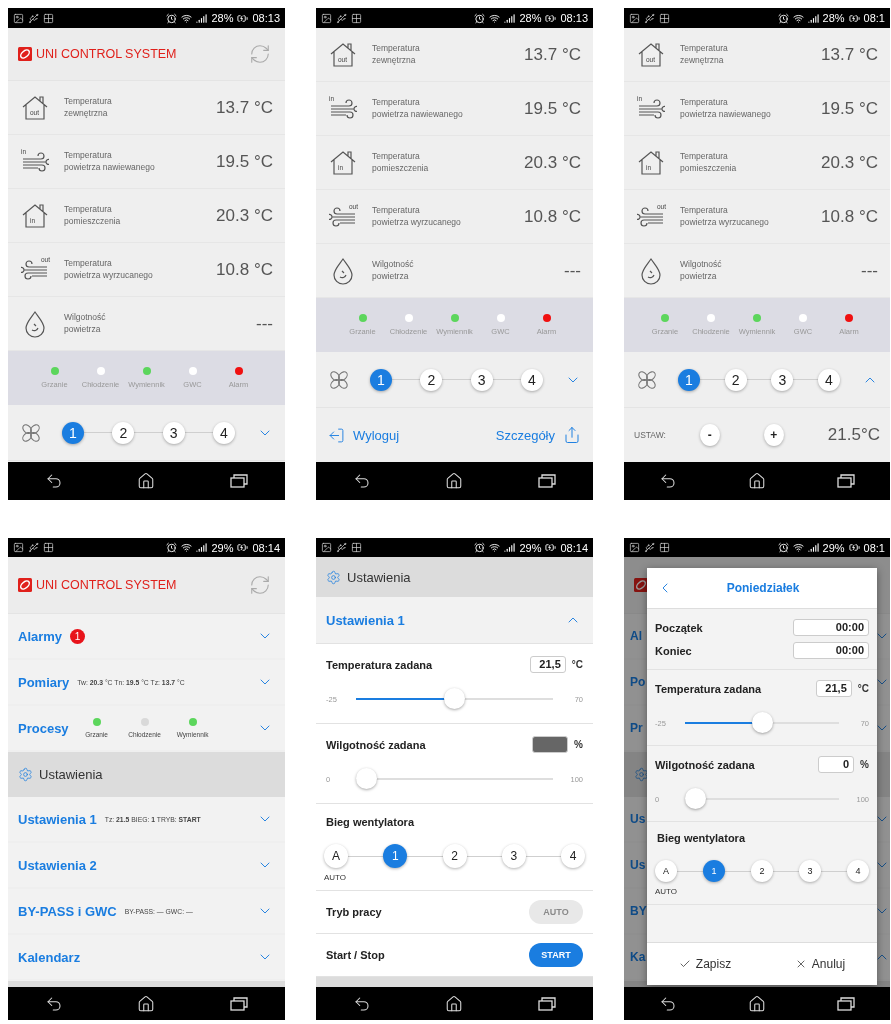 This screenshot has width=891, height=1024. I want to click on reading-value: 19.5 °C, so click(849, 108).